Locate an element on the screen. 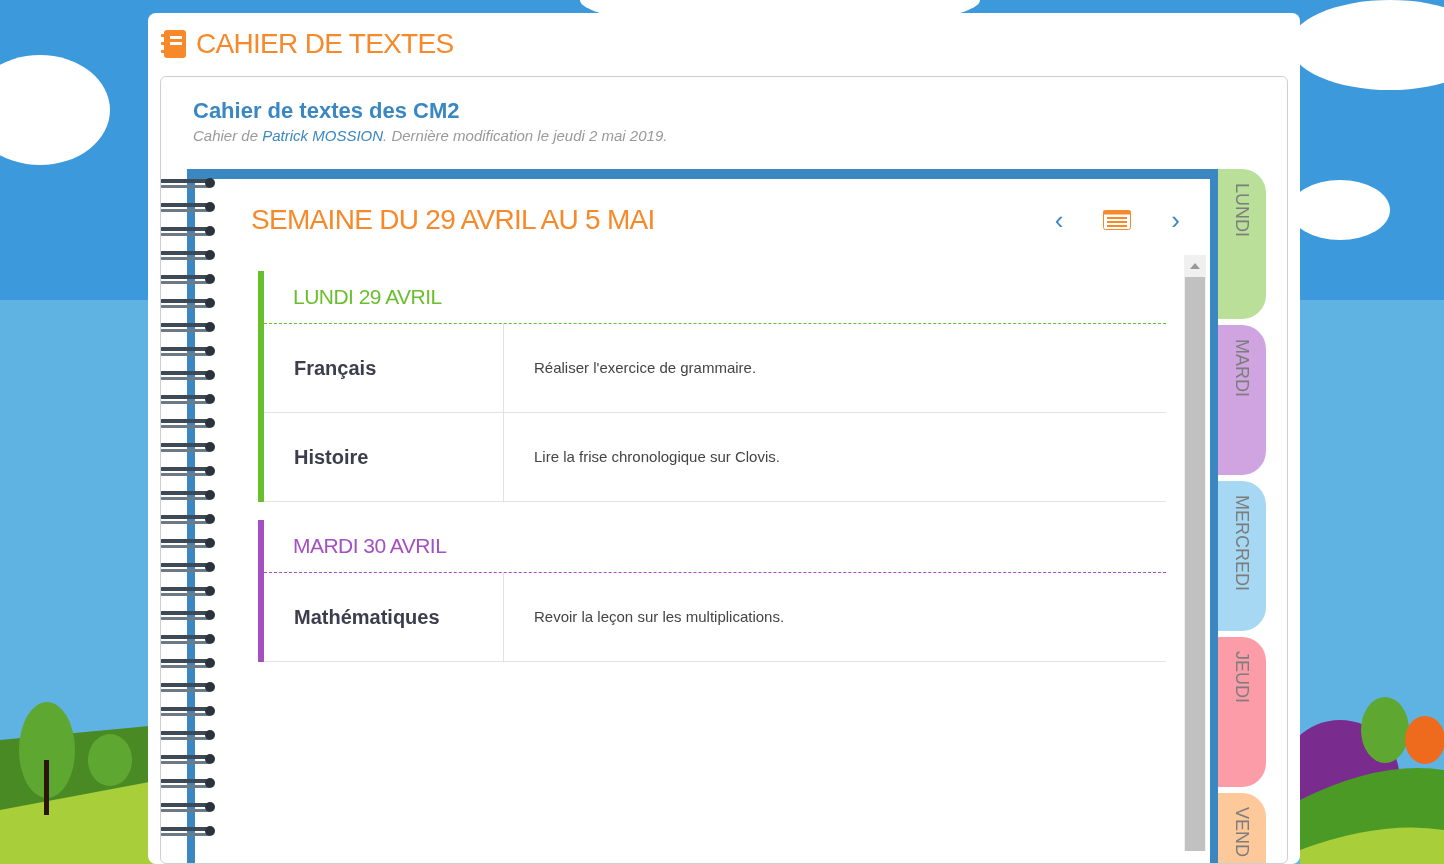 Image resolution: width=1444 pixels, height=864 pixels. task-cell-text: Lire la frise chronologique sur Clovis. is located at coordinates (657, 456).